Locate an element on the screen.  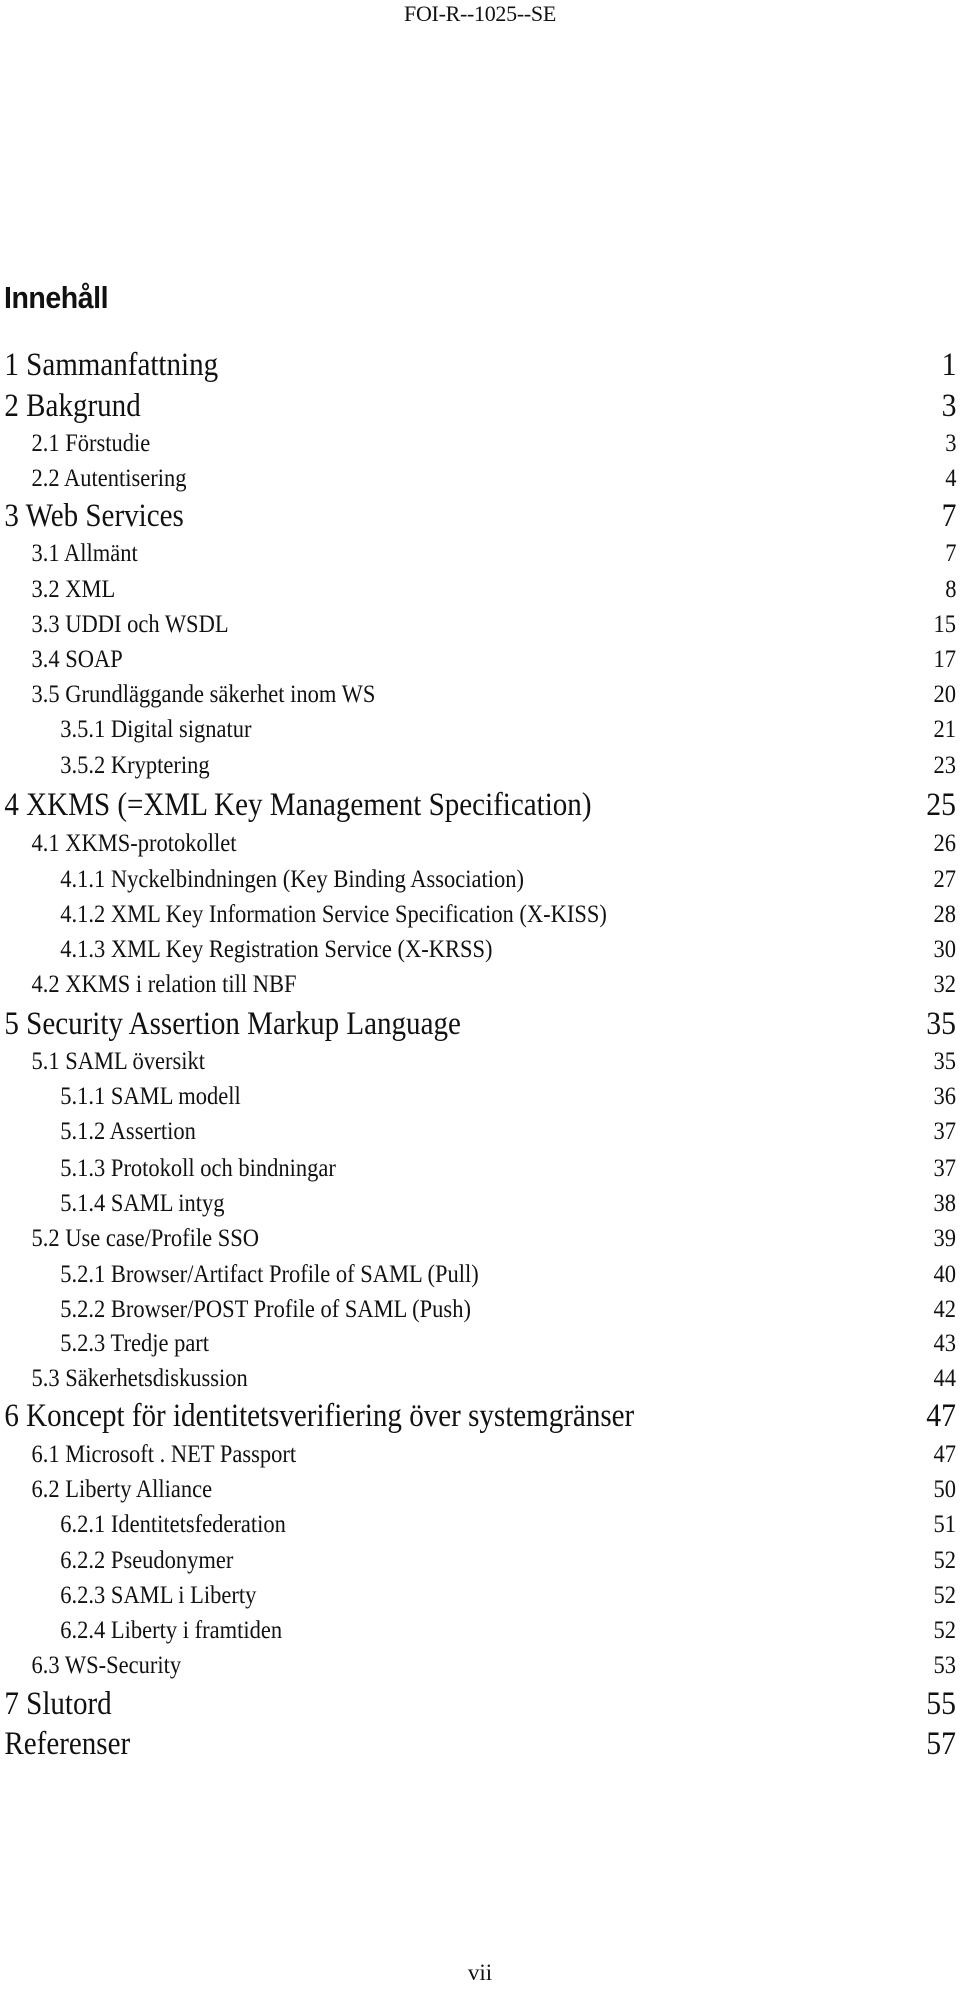
toc-entry-label: 4.2 XKMS i relation till NBF is located at coordinates (164, 984).